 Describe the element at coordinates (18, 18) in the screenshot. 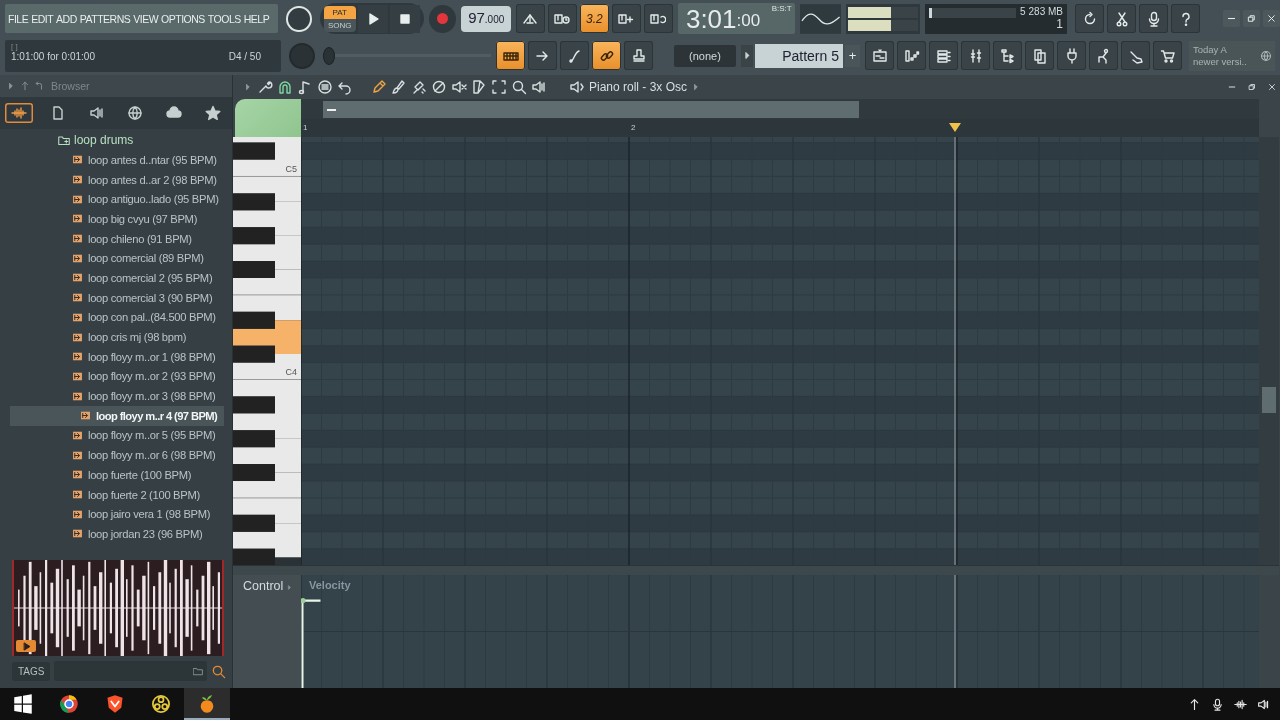

I see `menu-item: FILE` at that location.